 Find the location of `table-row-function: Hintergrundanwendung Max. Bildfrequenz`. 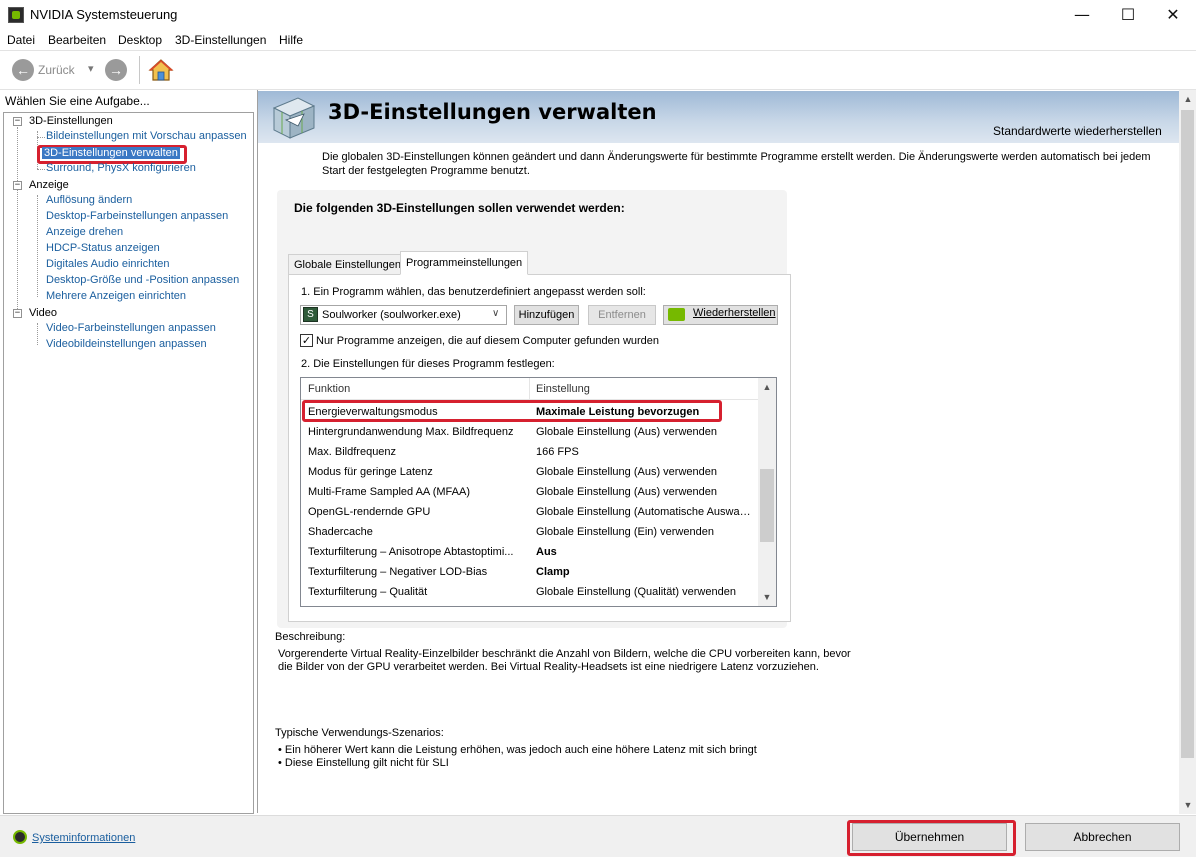

table-row-function: Hintergrundanwendung Max. Bildfrequenz is located at coordinates (410, 432).